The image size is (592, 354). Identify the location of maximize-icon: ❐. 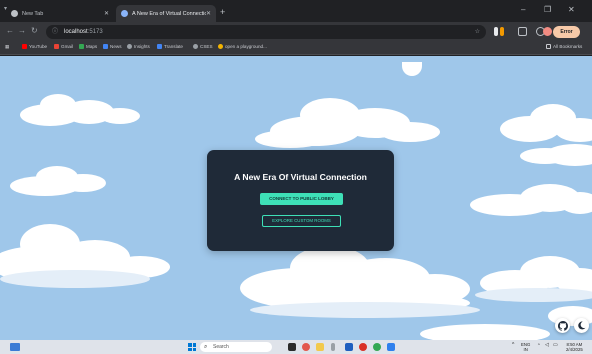
(547, 9).